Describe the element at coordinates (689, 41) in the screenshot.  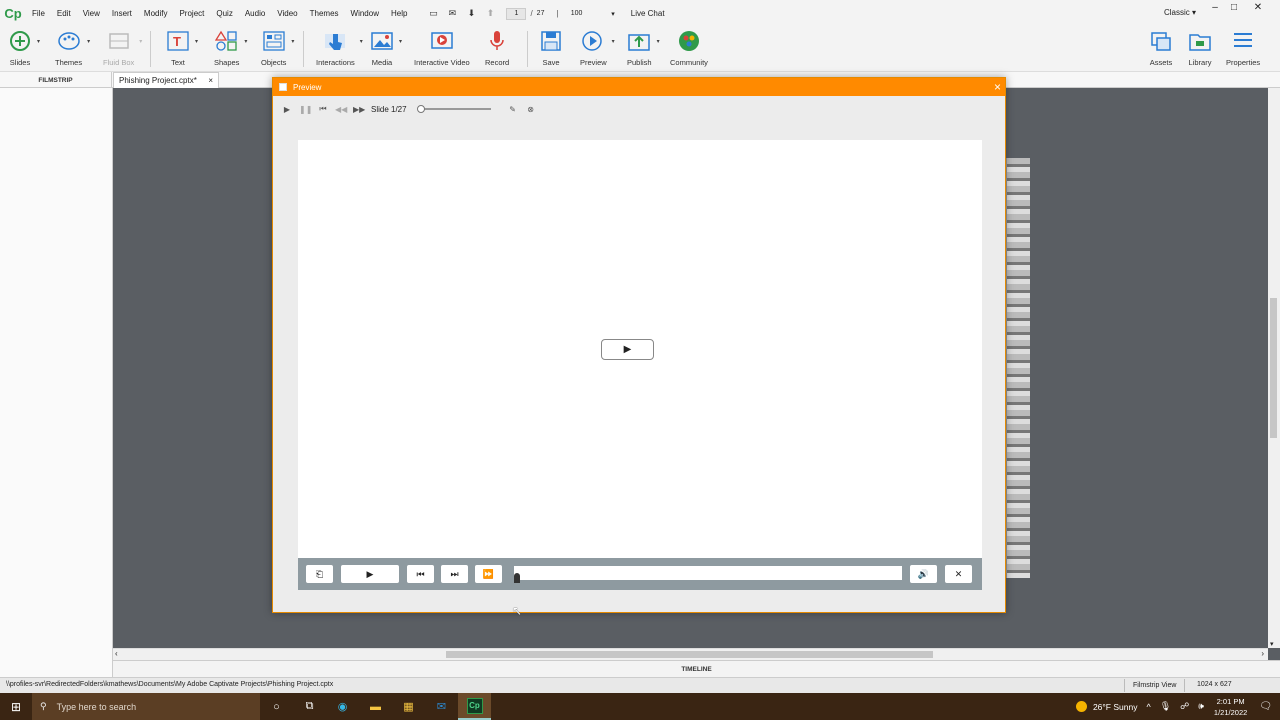
I see `community-icon` at that location.